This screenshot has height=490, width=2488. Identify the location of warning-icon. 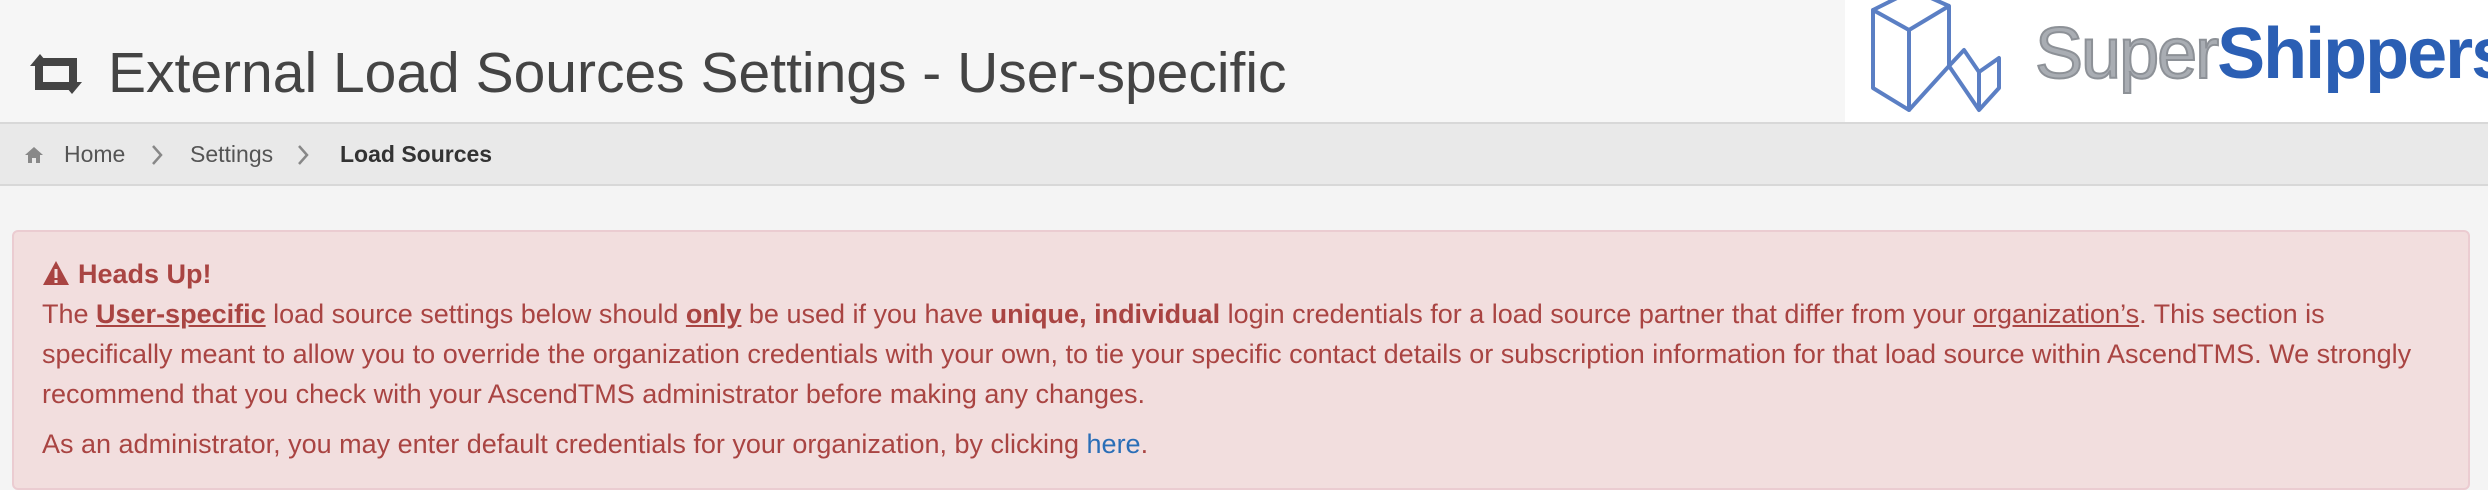
(56, 273).